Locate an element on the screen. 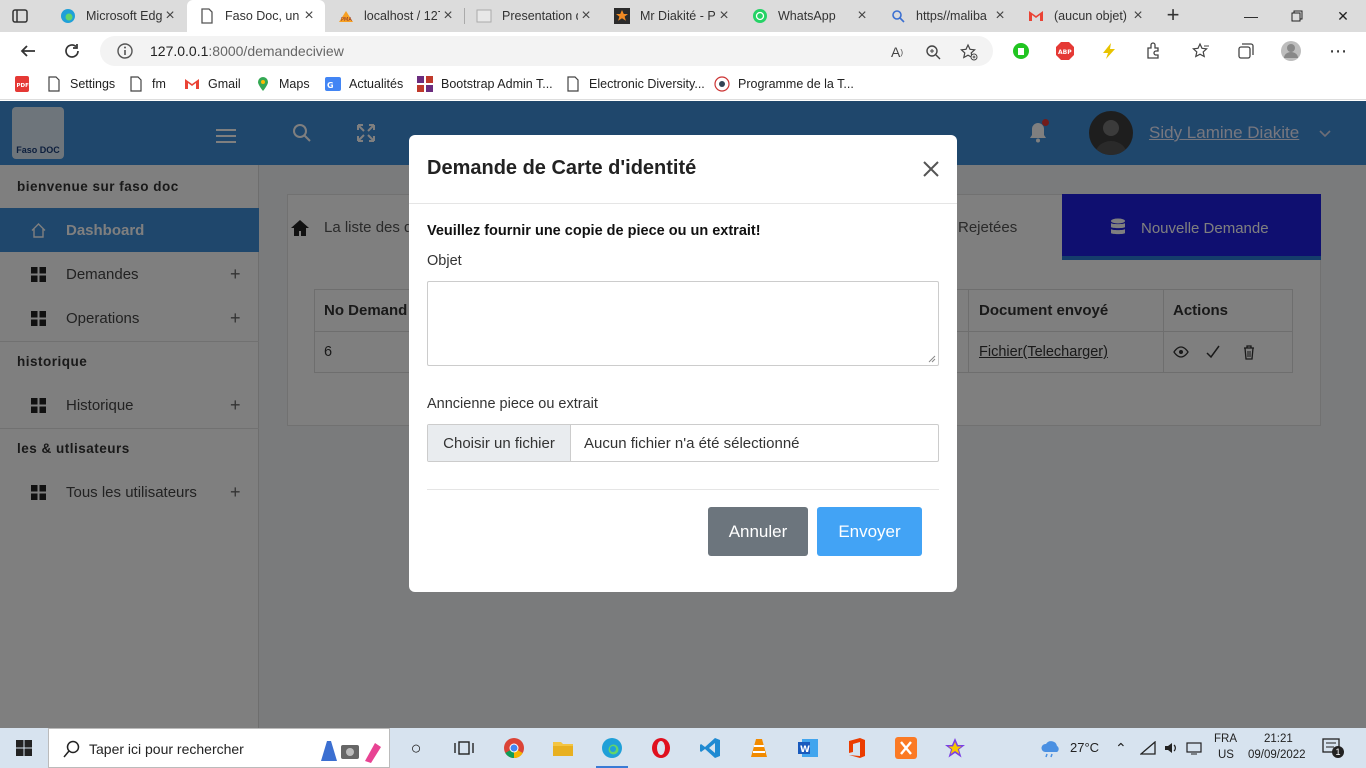 Image resolution: width=1366 pixels, height=768 pixels. browser-tab: PMA localhost / 127 × is located at coordinates (395, 16).